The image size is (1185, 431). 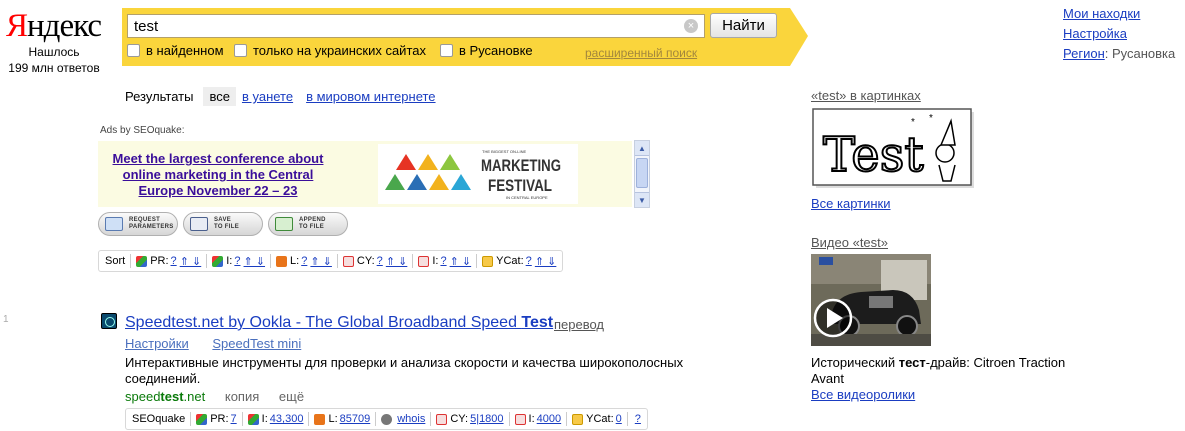 What do you see at coordinates (242, 396) in the screenshot?
I see `cache-link: копия` at bounding box center [242, 396].